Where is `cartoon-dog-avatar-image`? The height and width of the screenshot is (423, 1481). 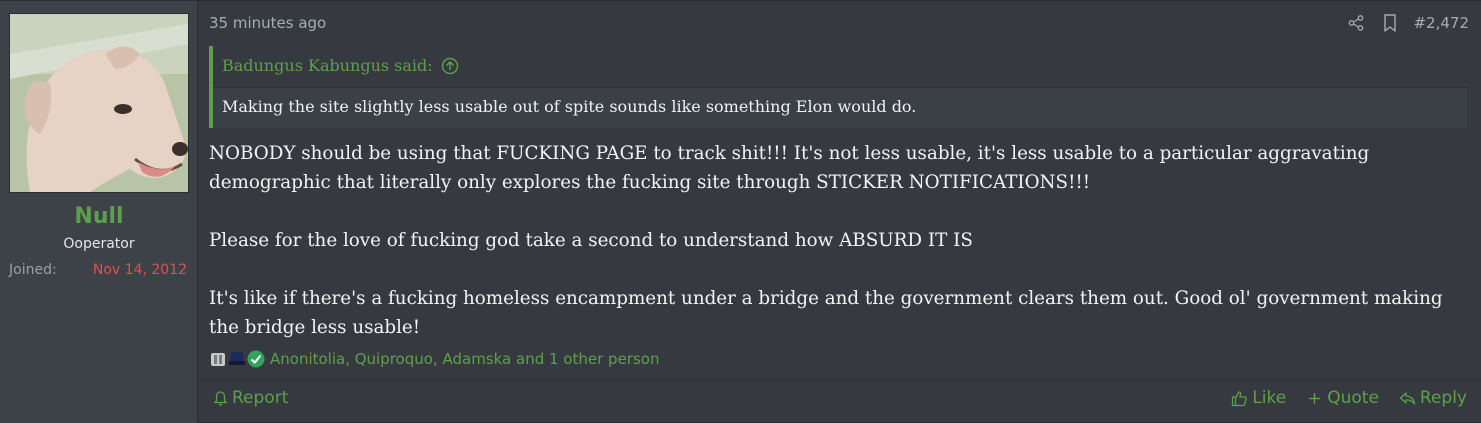 cartoon-dog-avatar-image is located at coordinates (99, 103).